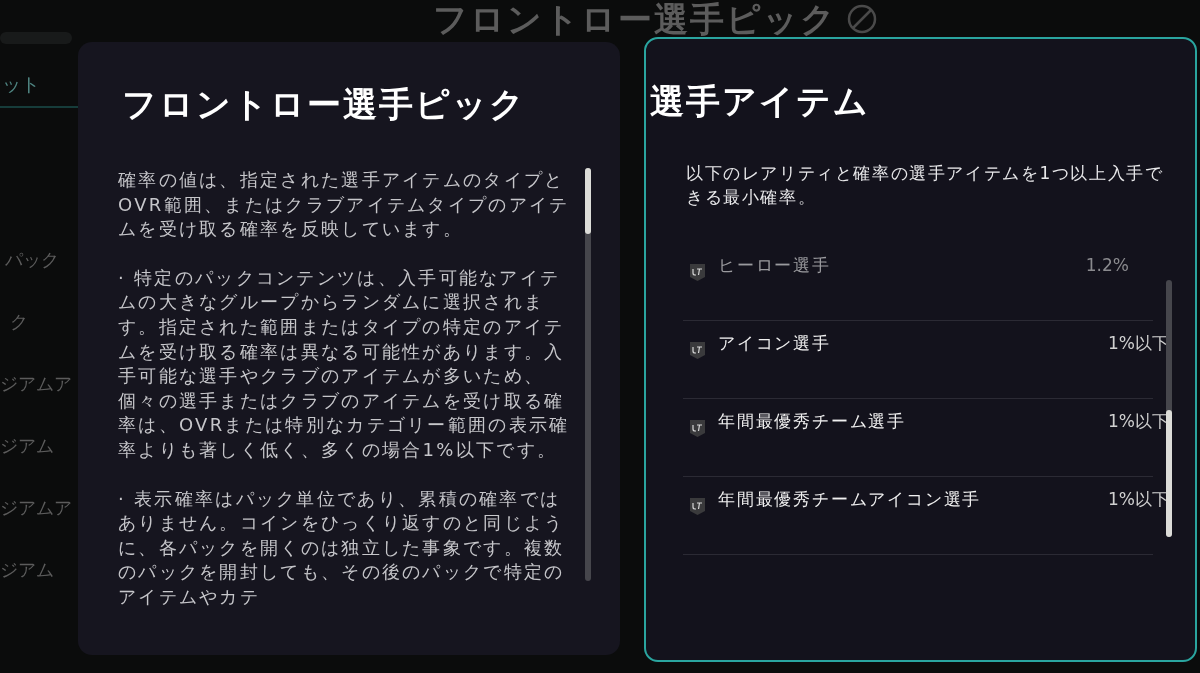  Describe the element at coordinates (342, 547) in the screenshot. I see `info-paragraph: · 表示確率はパック単位であり、累積の確率ではありません。コインをひっくり返すのと同じように、各パックを開くのは独立した事象です。複数のパックを開封しても、その後のパックで特定のアイテムやカテ` at that location.